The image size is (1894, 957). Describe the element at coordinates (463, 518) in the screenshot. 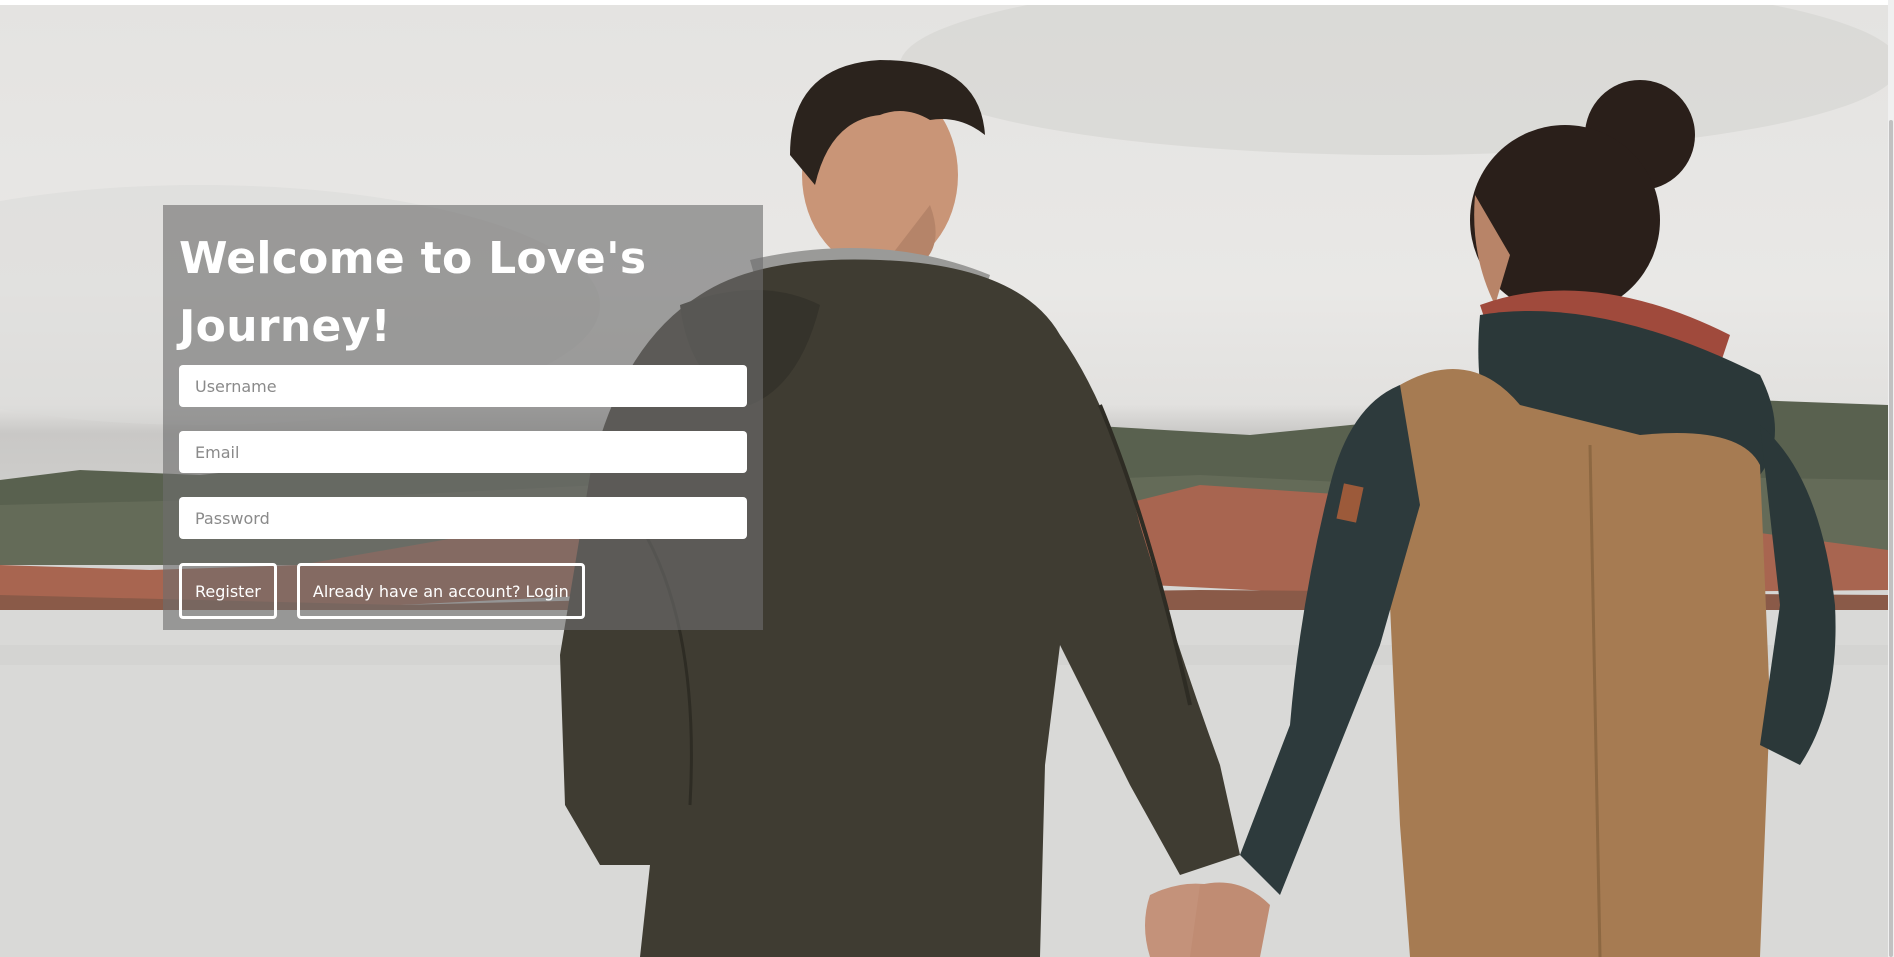

I see `password-input` at that location.